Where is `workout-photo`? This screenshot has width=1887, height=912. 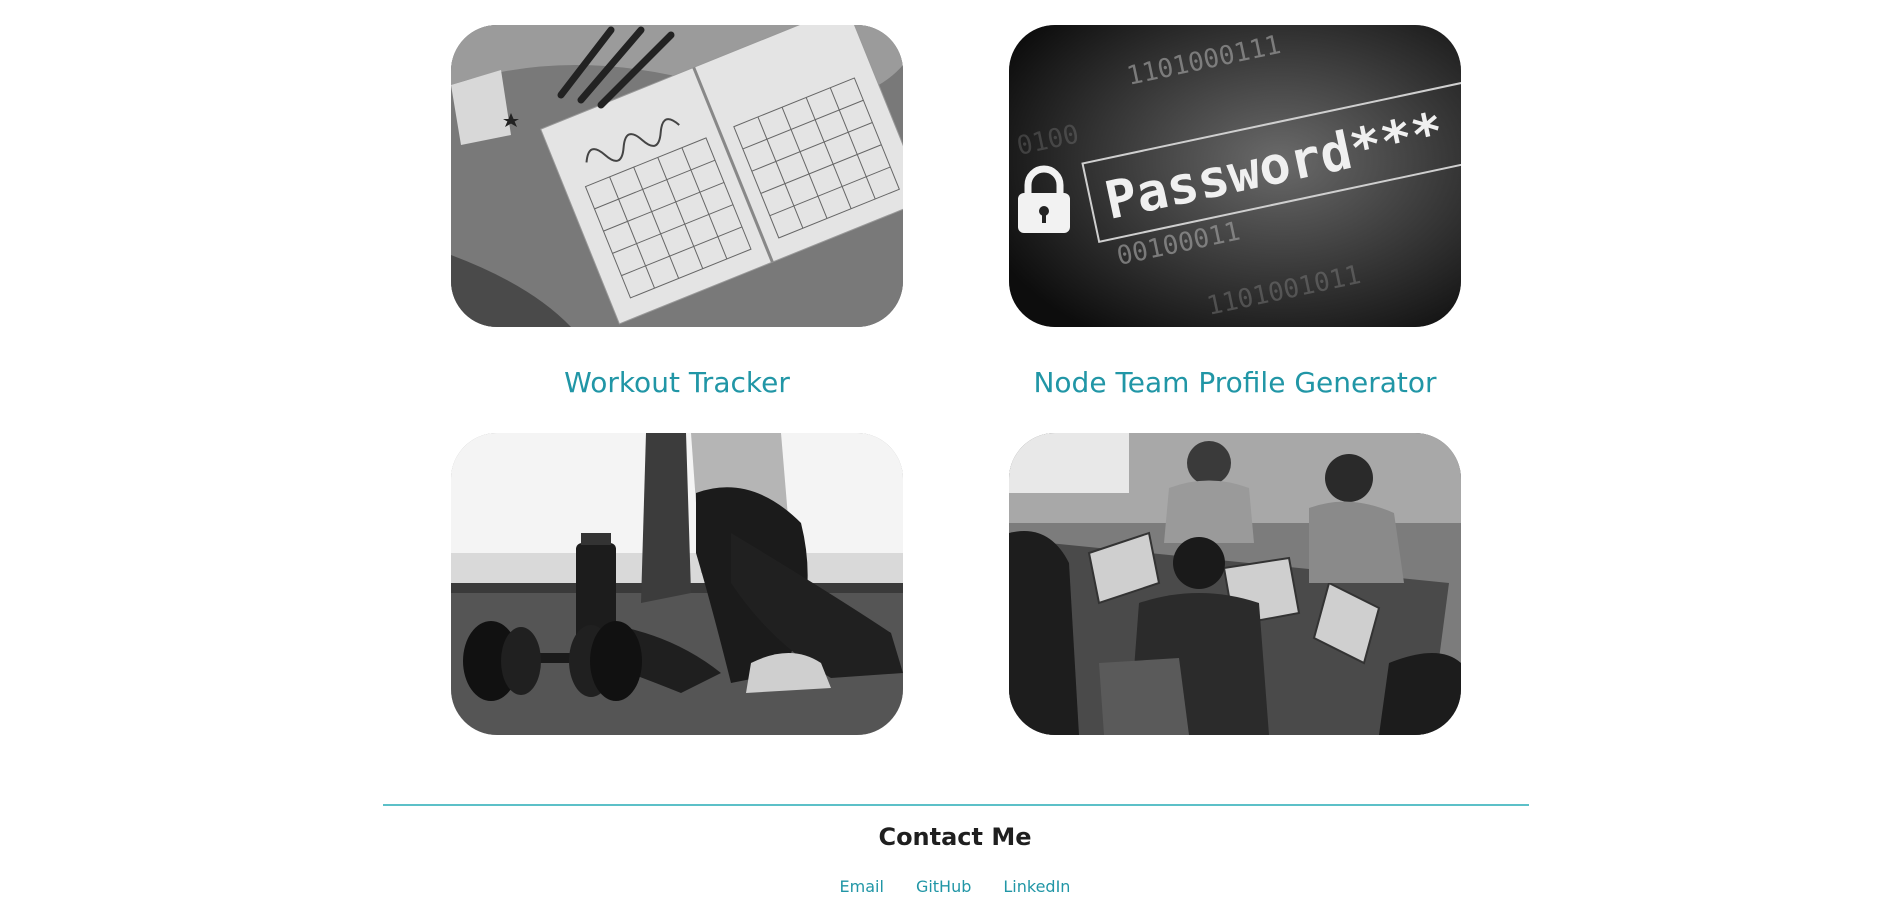
workout-photo is located at coordinates (677, 584).